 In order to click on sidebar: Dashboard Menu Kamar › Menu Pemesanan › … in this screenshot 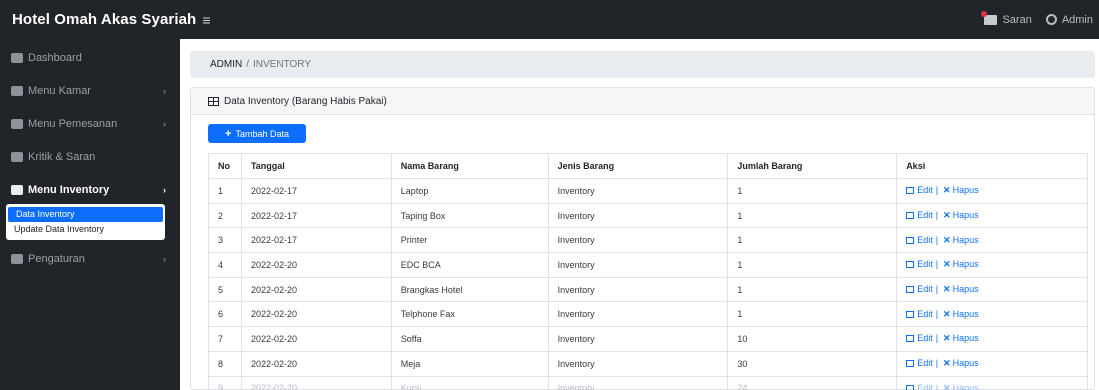, I will do `click(90, 214)`.